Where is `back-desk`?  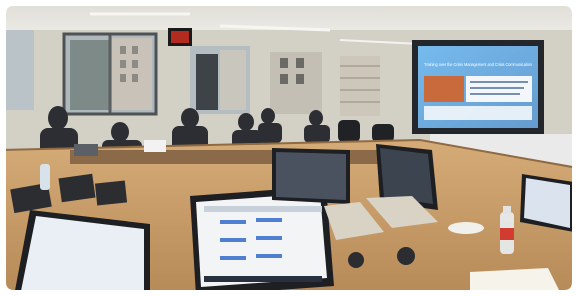
back-desk is located at coordinates (240, 157).